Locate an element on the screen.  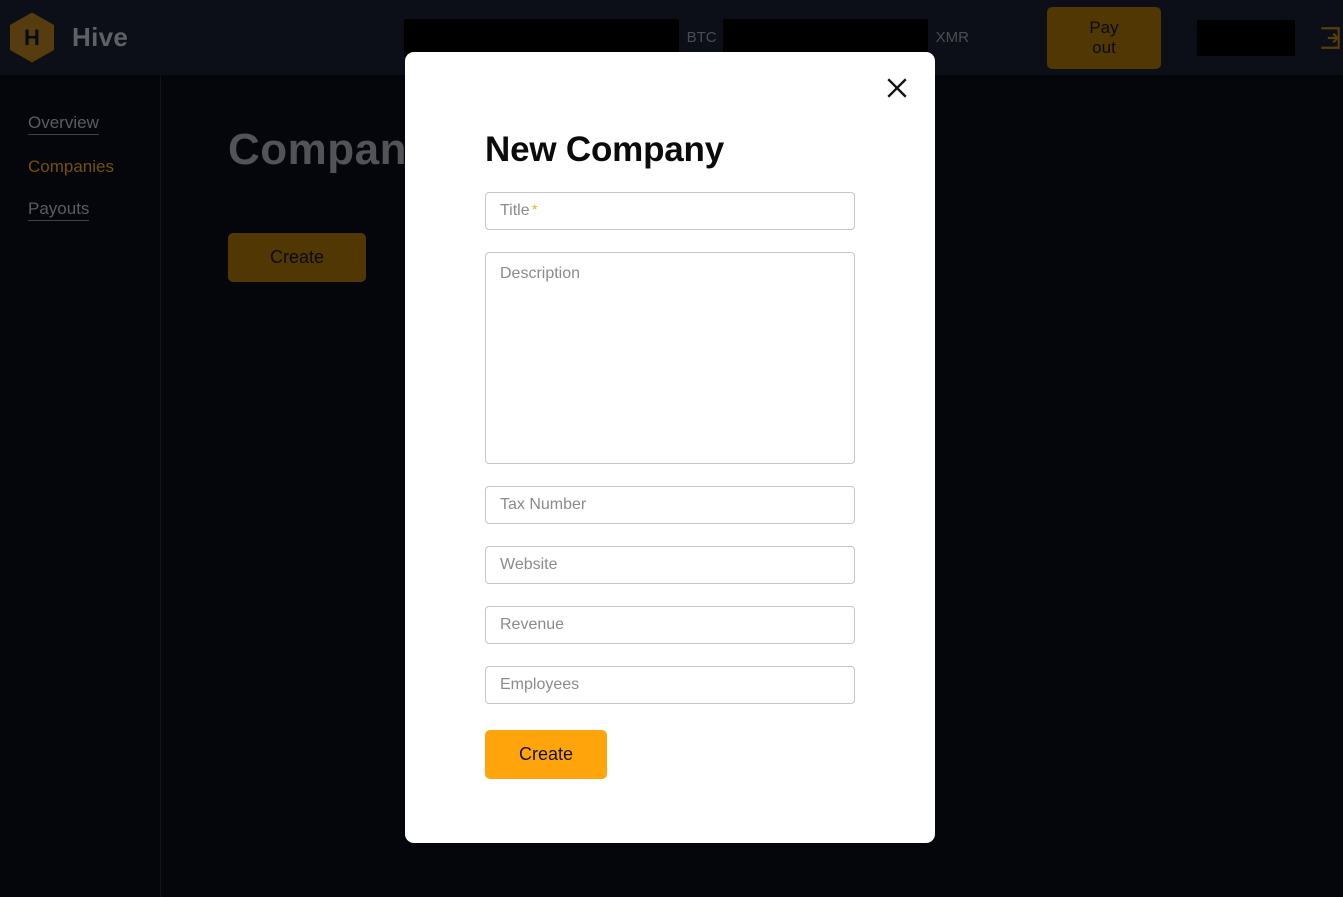
website-input is located at coordinates (670, 565).